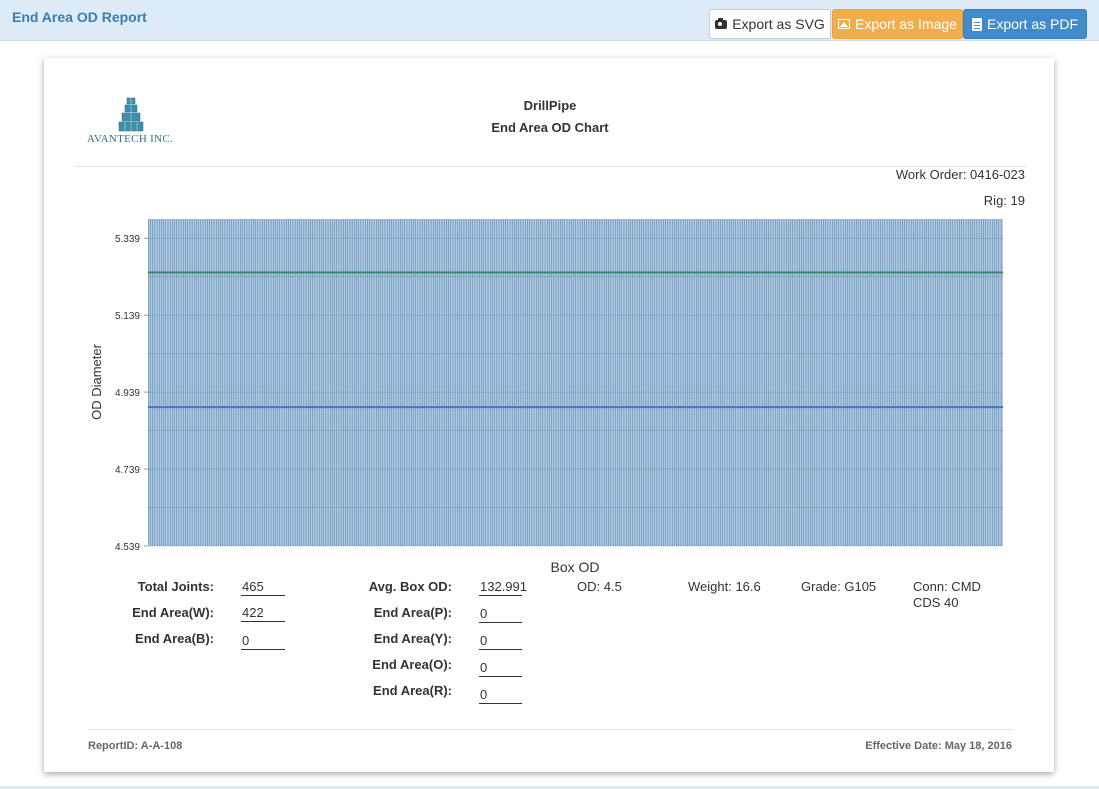 Image resolution: width=1099 pixels, height=789 pixels. Describe the element at coordinates (839, 586) in the screenshot. I see `grade-spec: Grade: G105` at that location.